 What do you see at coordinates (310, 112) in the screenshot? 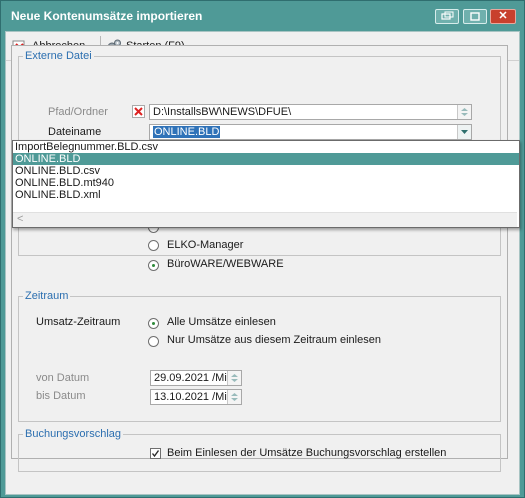
I see `path-field: D:\InstallsBW\NEWS\DFUE\` at bounding box center [310, 112].